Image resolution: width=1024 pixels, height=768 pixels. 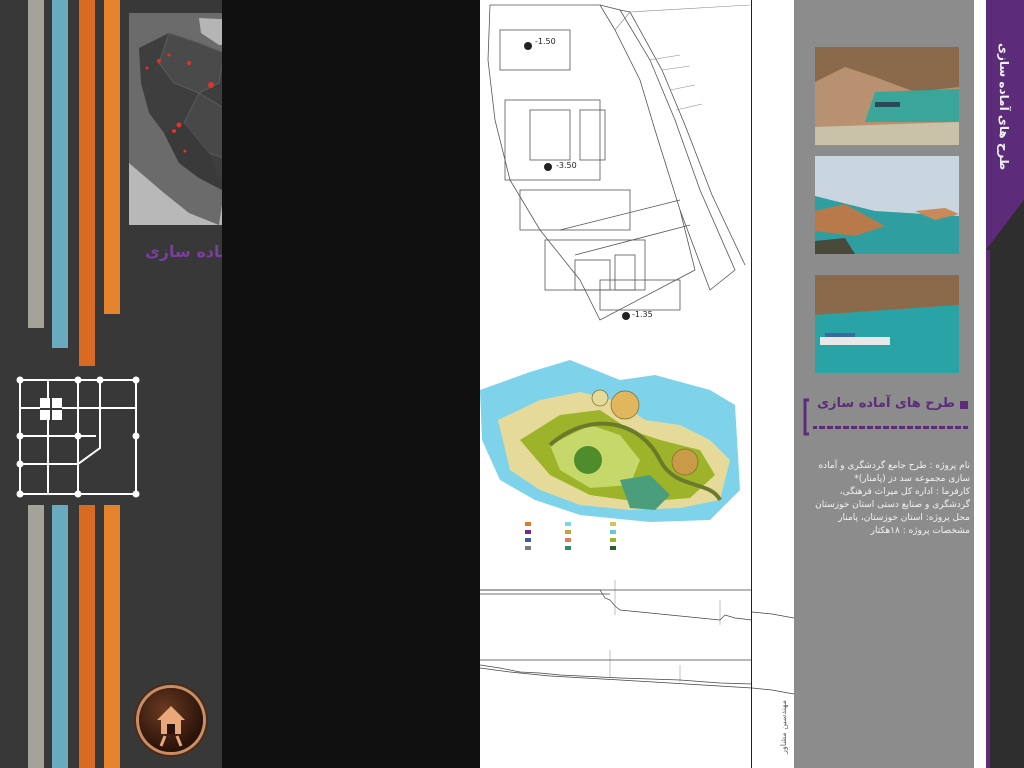 What do you see at coordinates (36, 164) in the screenshot?
I see `stripe-gray-top` at bounding box center [36, 164].